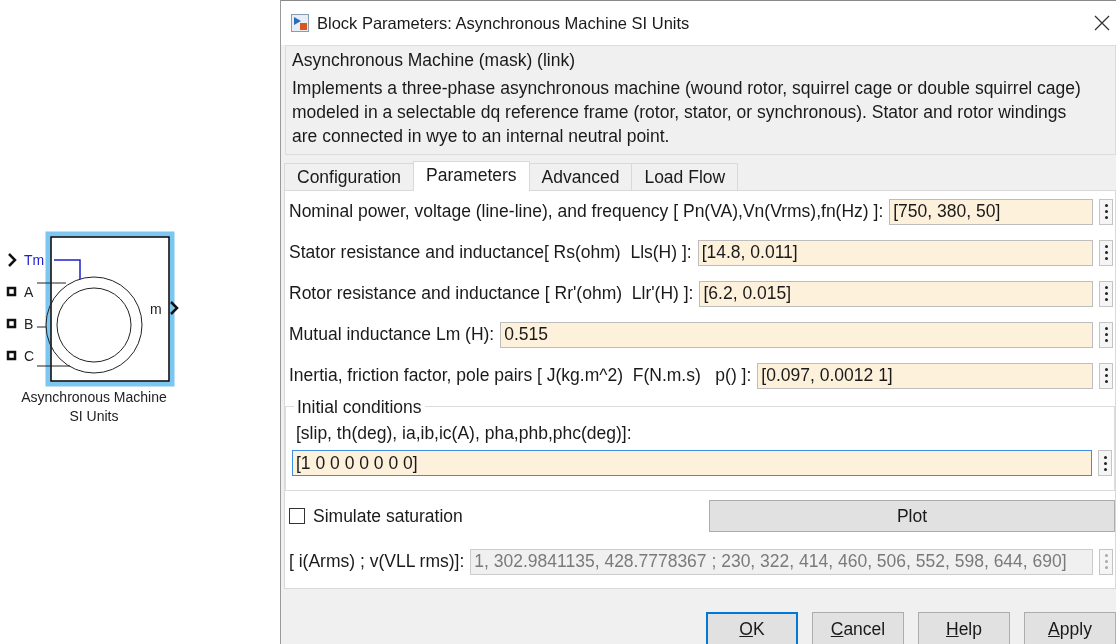  I want to click on dialog-button: Help, so click(964, 628).